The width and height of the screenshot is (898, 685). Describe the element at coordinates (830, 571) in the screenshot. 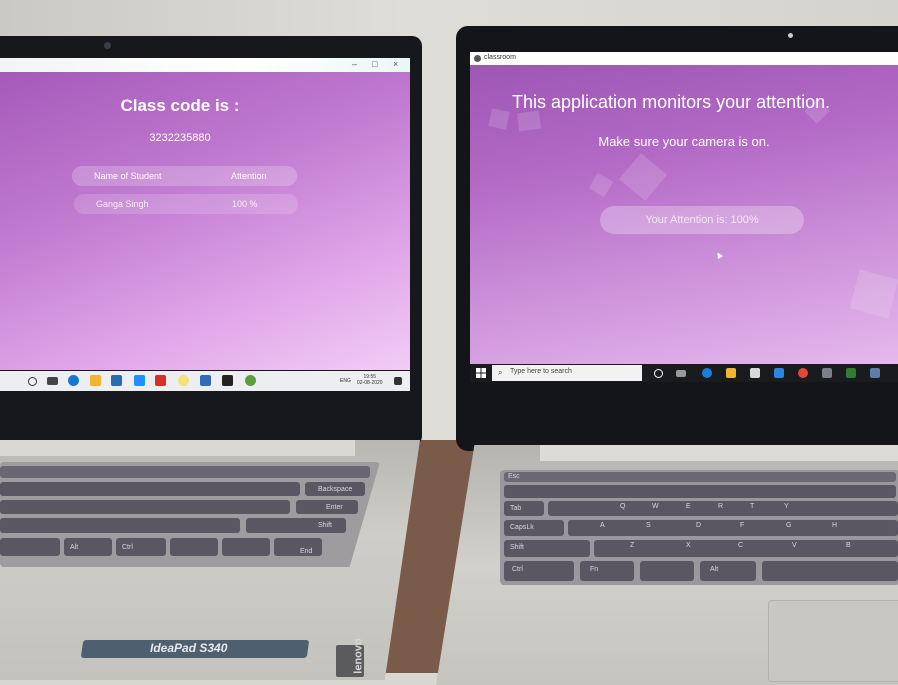

I see `space-key` at that location.